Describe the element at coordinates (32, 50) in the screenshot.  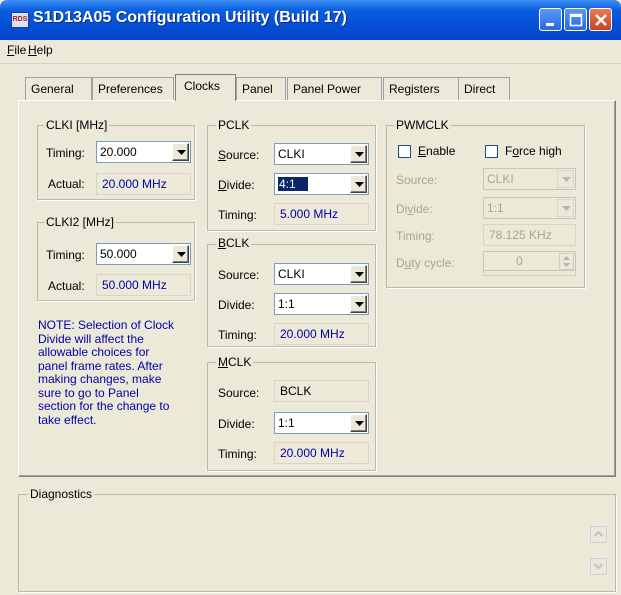
I see `menu-help-accel: H` at that location.